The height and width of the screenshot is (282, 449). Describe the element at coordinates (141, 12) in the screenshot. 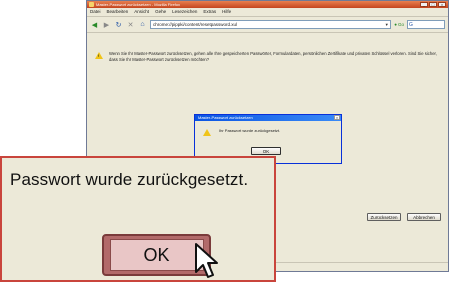

I see `menu-ansicht: Ansicht` at that location.